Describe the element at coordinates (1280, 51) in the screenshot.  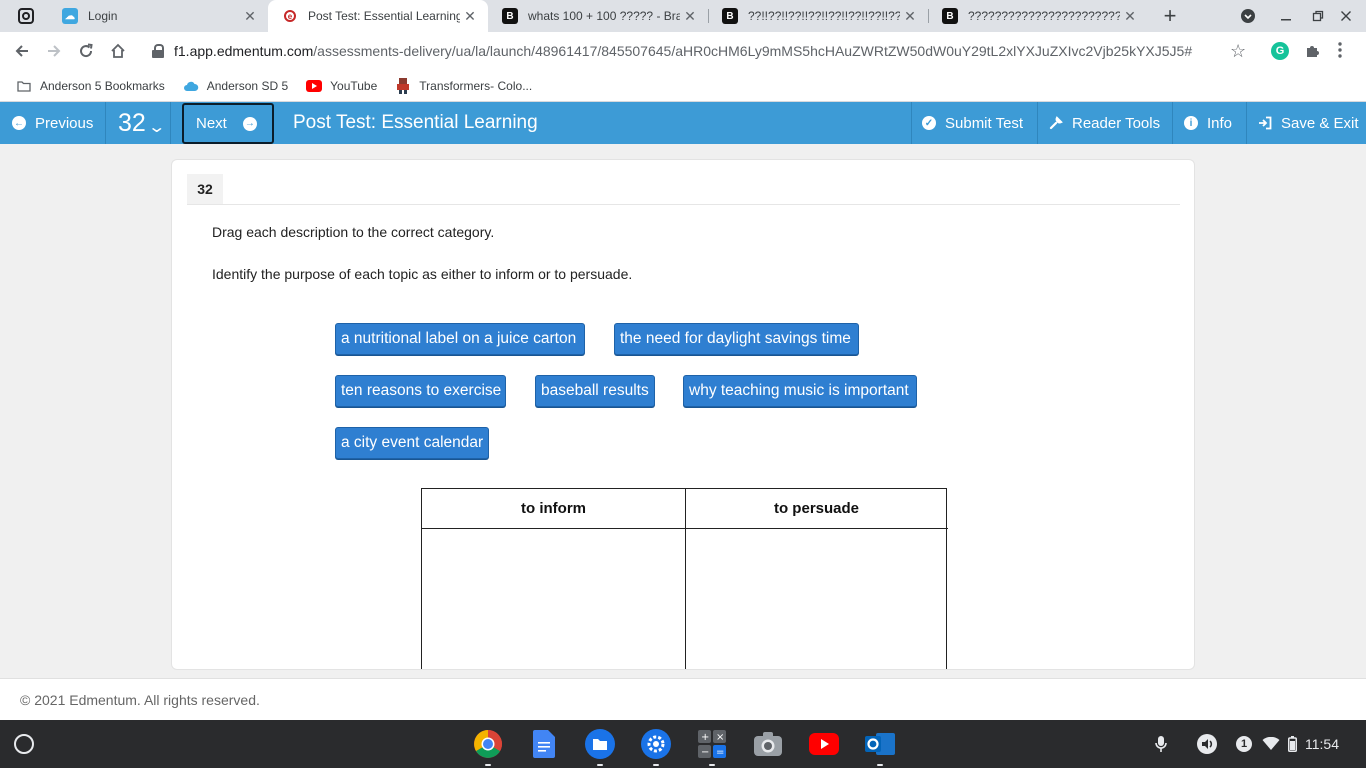
I see `grammarly-icon: G` at that location.